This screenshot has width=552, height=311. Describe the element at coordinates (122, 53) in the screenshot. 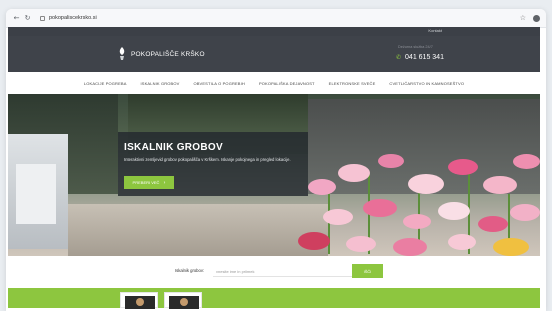

I see `logo-icon` at that location.